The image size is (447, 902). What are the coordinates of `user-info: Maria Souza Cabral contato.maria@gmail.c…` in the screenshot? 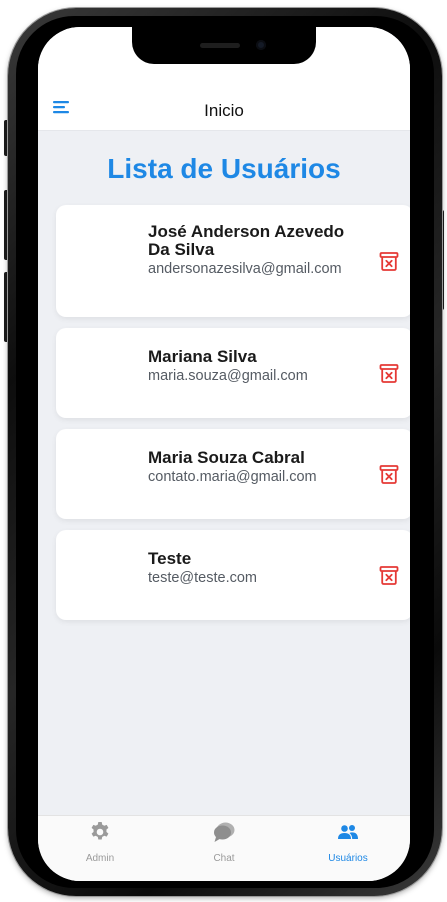 It's located at (257, 467).